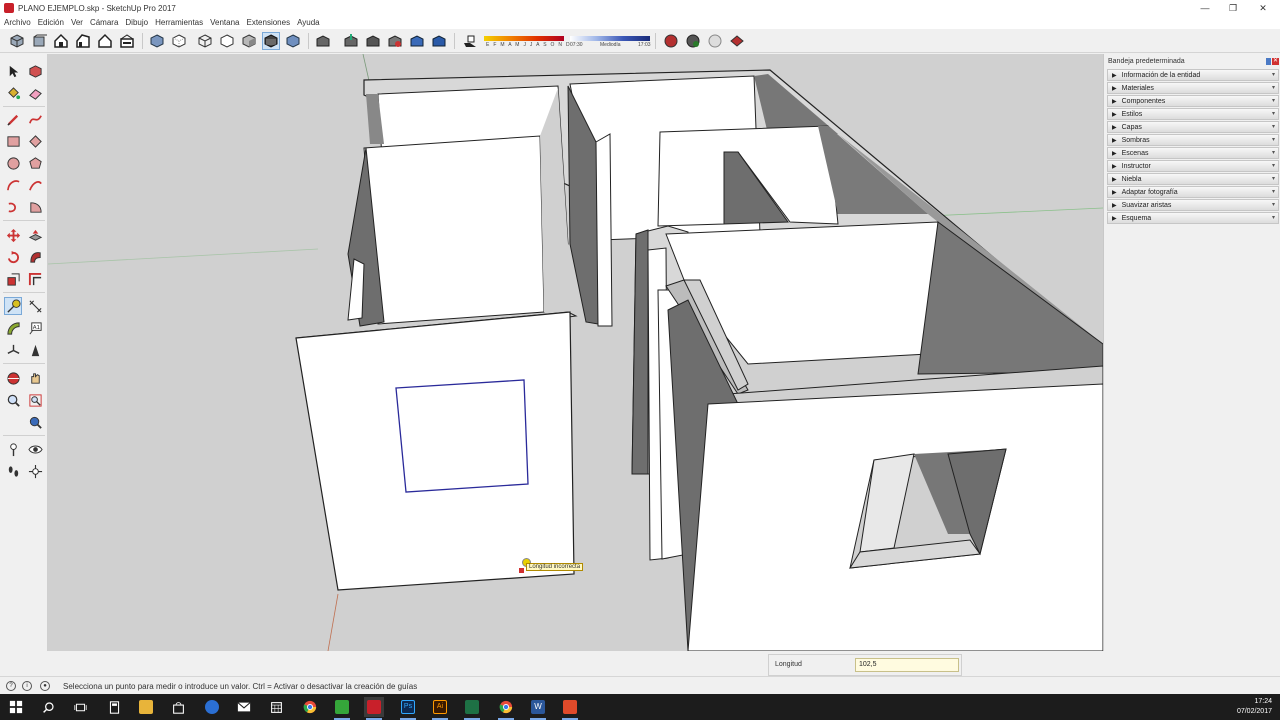 This screenshot has height=720, width=1280. What do you see at coordinates (610, 38) in the screenshot?
I see `shadow-time-slider` at bounding box center [610, 38].